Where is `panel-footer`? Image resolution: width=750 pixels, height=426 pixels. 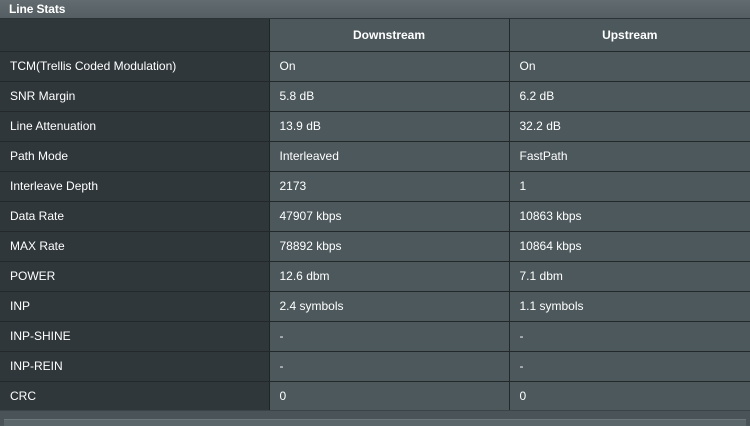
panel-footer is located at coordinates (375, 418).